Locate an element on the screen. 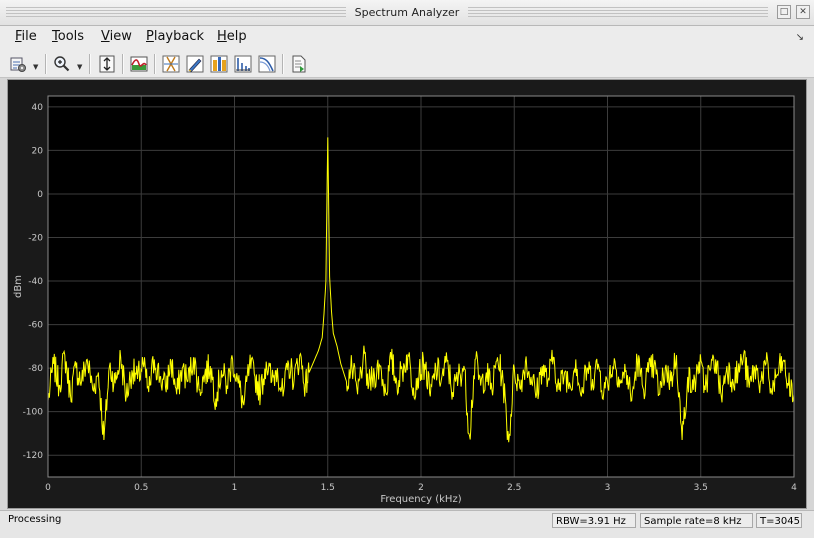 The height and width of the screenshot is (538, 814). cursor-measurements-icon is located at coordinates (171, 64).